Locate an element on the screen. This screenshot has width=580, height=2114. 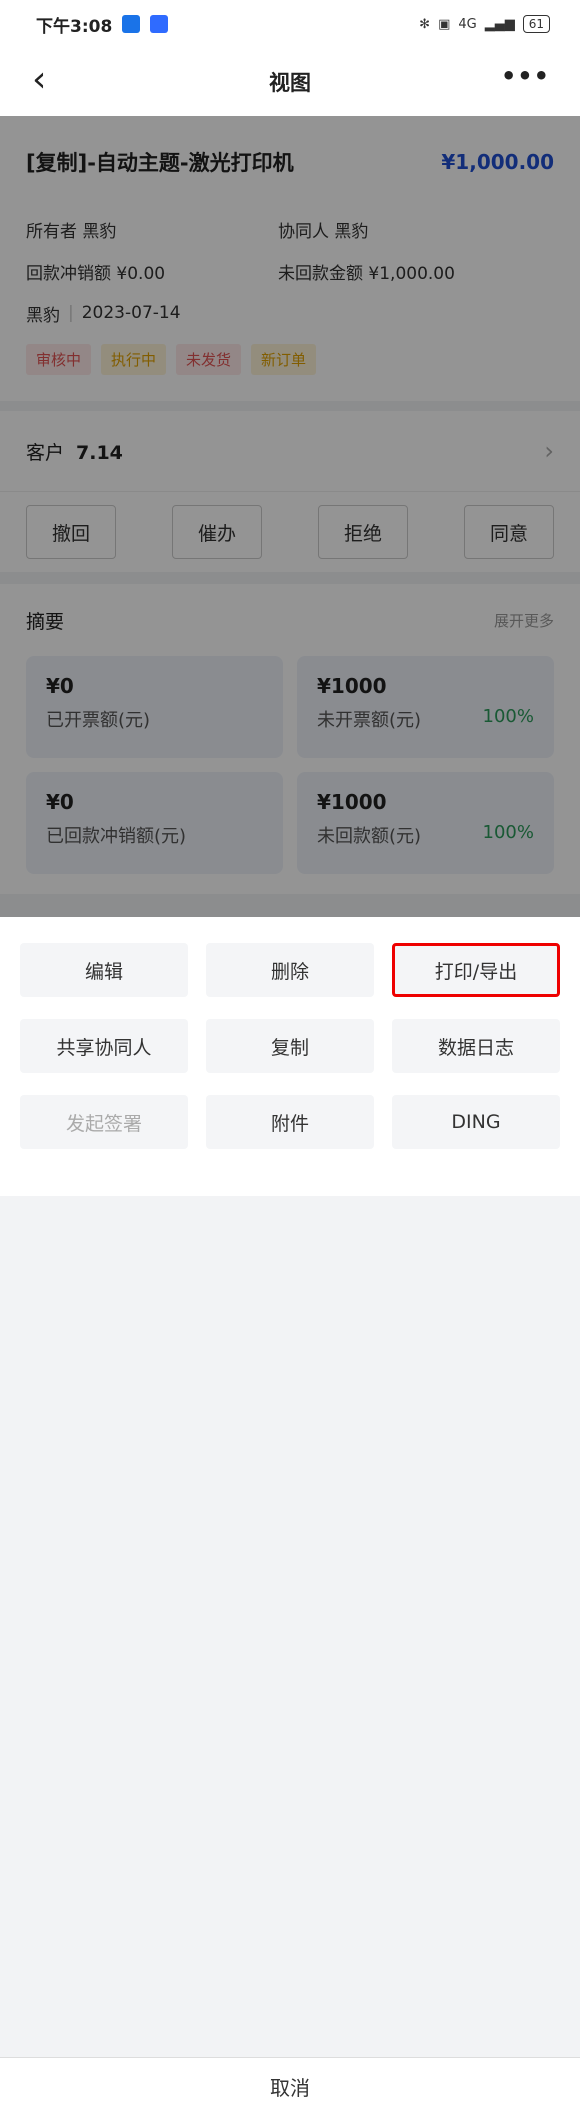
message-notification-icon is located at coordinates (159, 24).